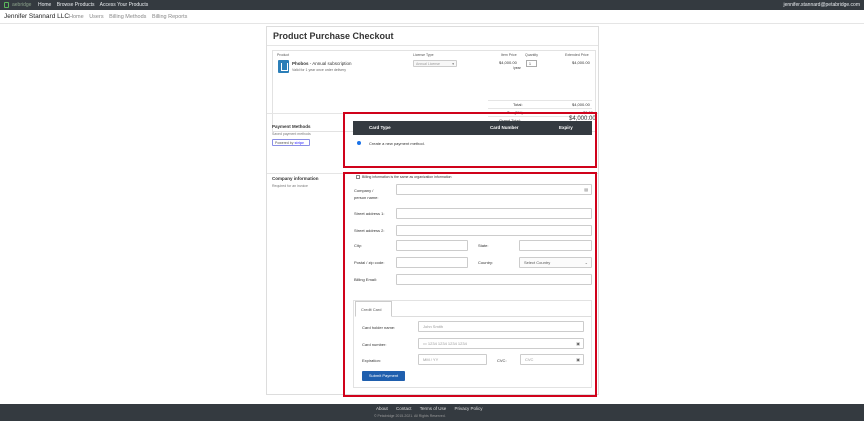  Describe the element at coordinates (432, 45) in the screenshot. I see `title-divider` at that location.